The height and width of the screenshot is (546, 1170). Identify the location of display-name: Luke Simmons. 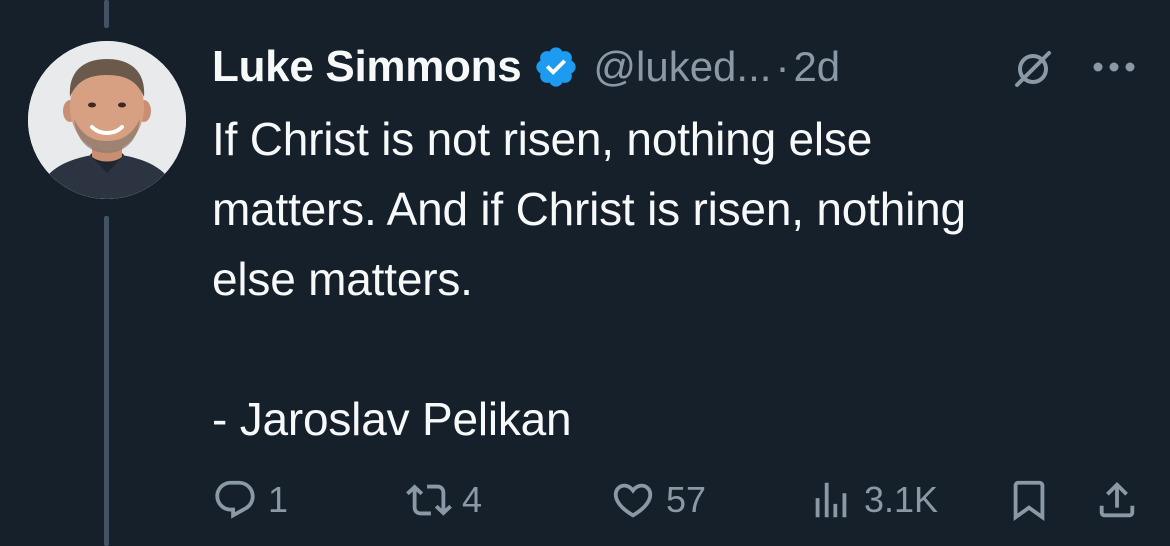
(367, 67).